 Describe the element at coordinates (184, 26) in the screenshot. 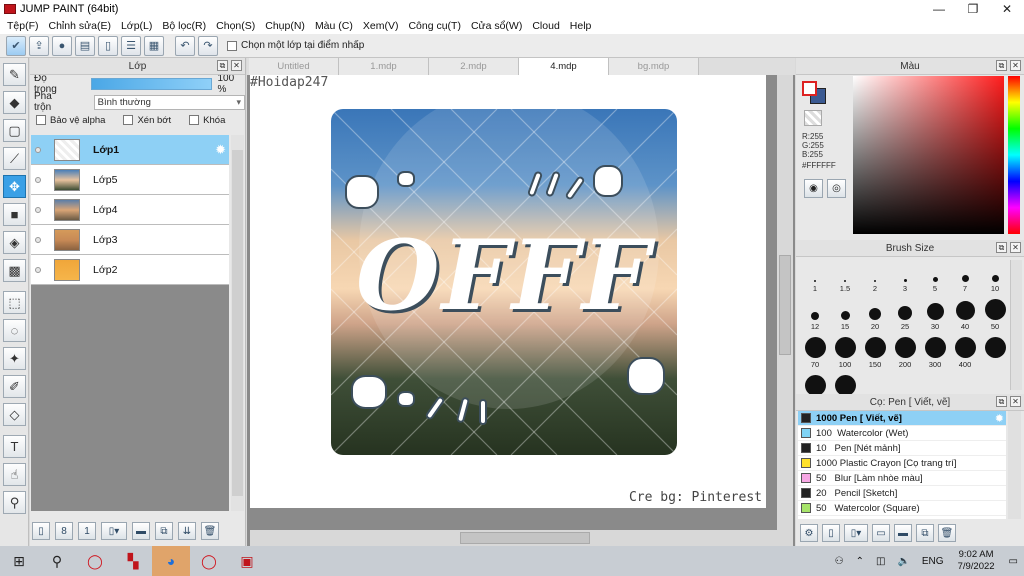

I see `menu-filter: Bộ lọc(R)` at that location.